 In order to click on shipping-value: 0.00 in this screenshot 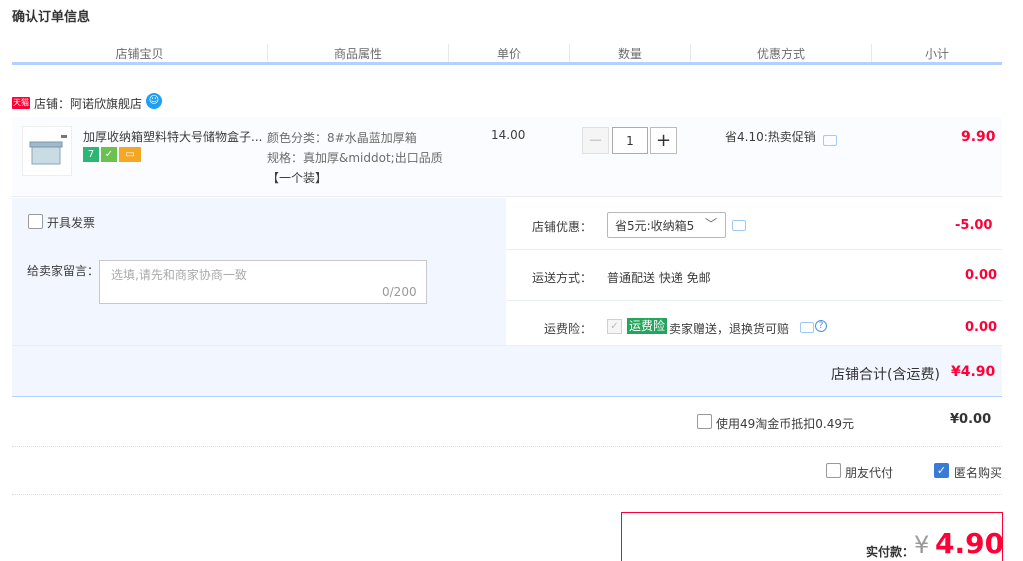, I will do `click(981, 275)`.